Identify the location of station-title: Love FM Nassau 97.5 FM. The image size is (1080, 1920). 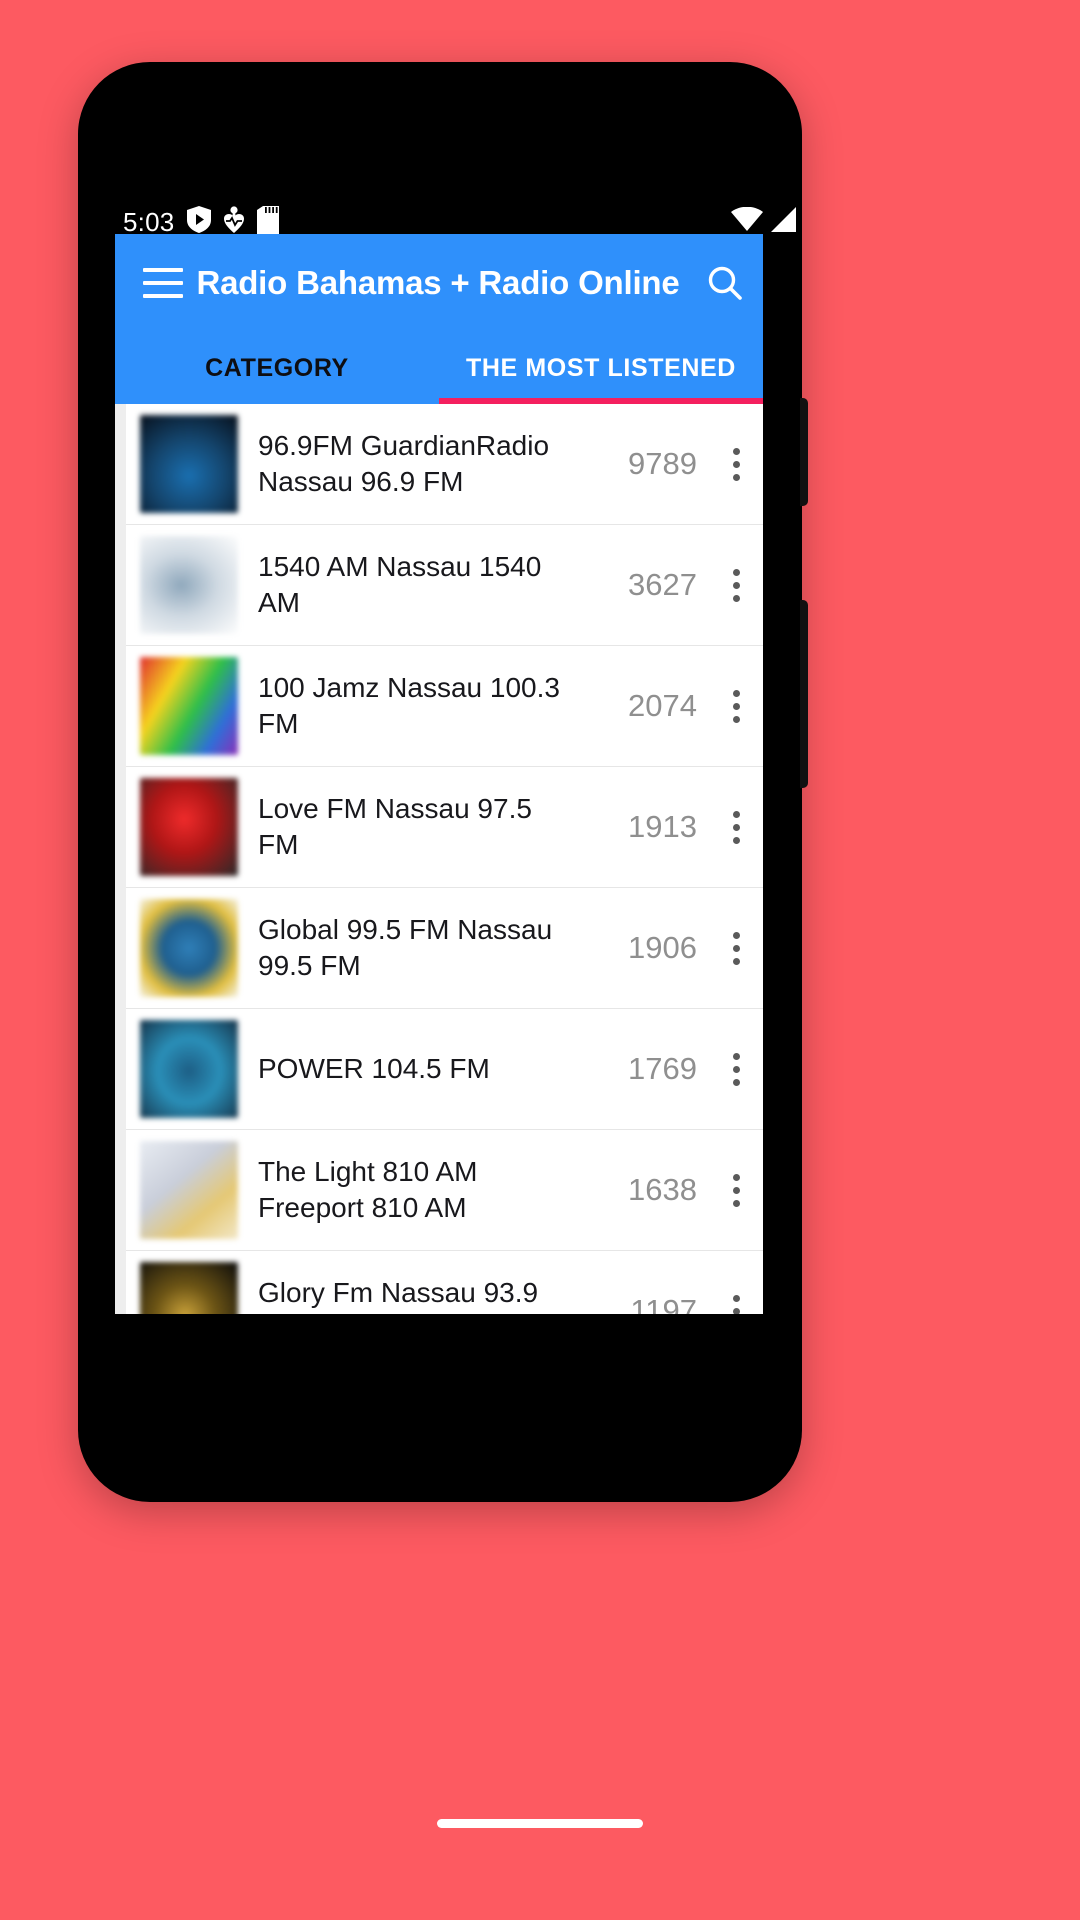
(395, 826).